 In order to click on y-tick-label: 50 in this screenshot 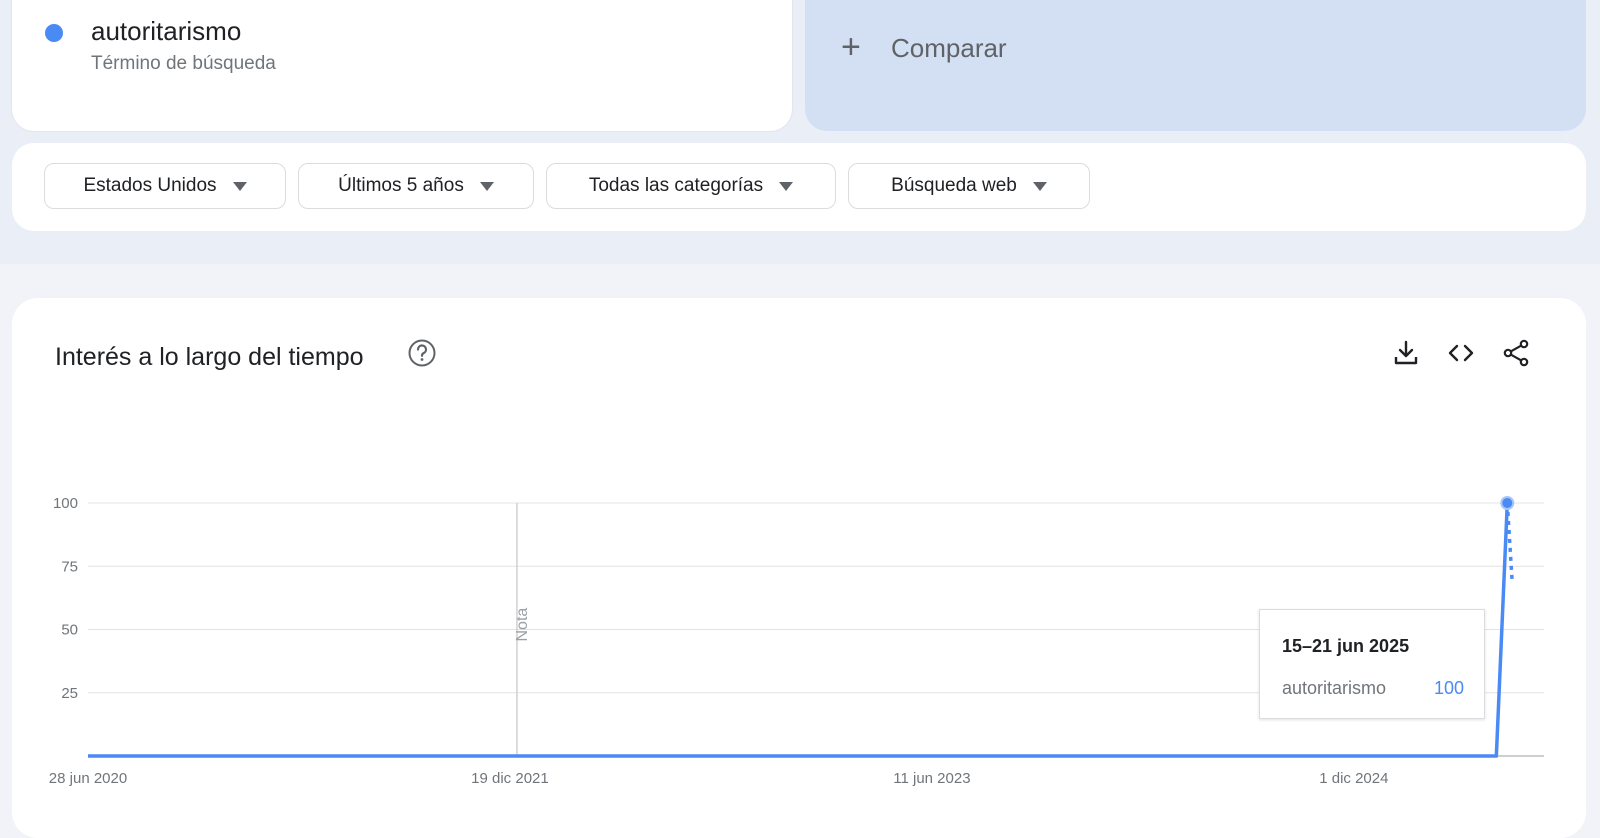, I will do `click(69, 630)`.